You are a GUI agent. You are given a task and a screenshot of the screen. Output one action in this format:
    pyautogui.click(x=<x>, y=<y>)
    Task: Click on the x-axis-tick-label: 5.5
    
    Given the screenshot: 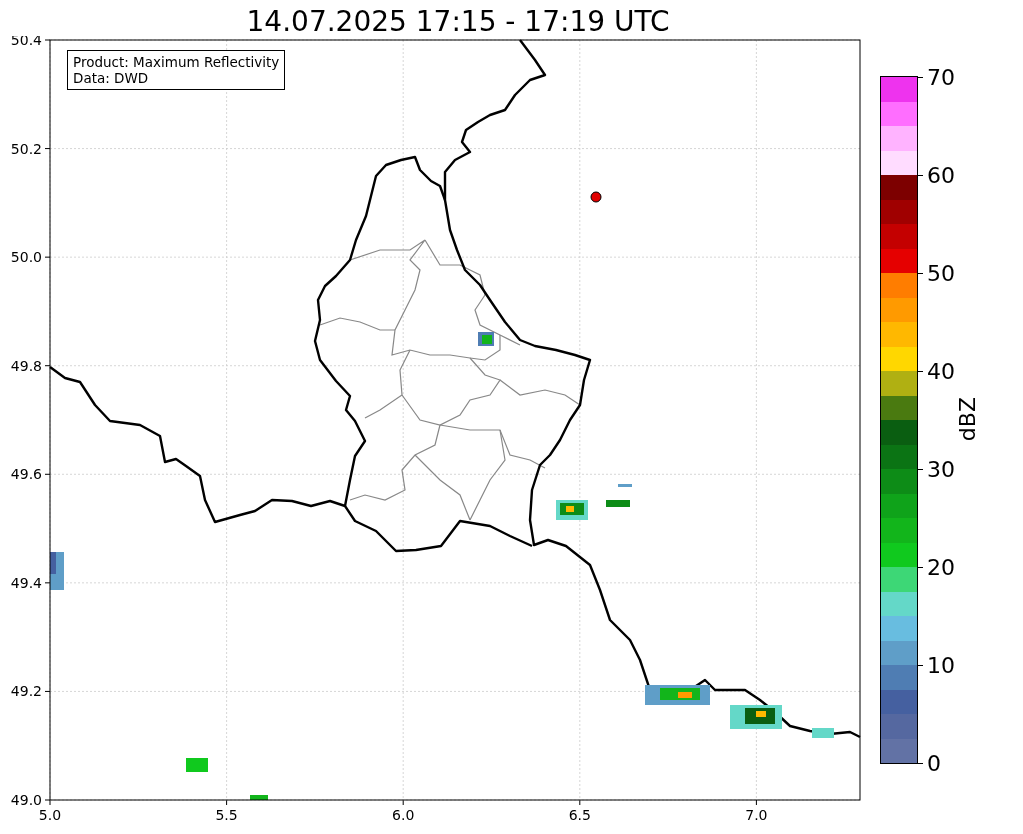 What is the action you would take?
    pyautogui.click(x=226, y=815)
    